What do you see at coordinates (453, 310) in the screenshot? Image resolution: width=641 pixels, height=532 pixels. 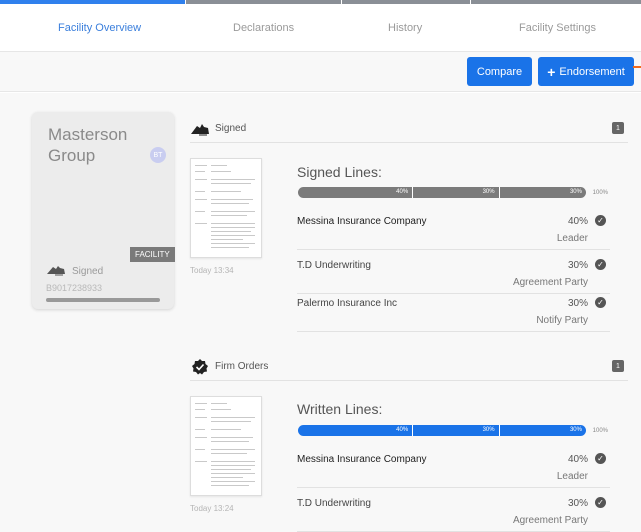 I see `list-item: Palermo Insurance Inc 30% ✓ Notify Party` at bounding box center [453, 310].